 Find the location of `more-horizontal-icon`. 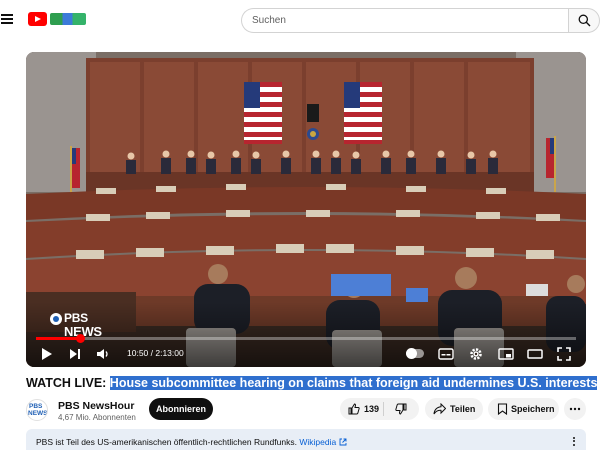

more-horizontal-icon is located at coordinates (575, 409).